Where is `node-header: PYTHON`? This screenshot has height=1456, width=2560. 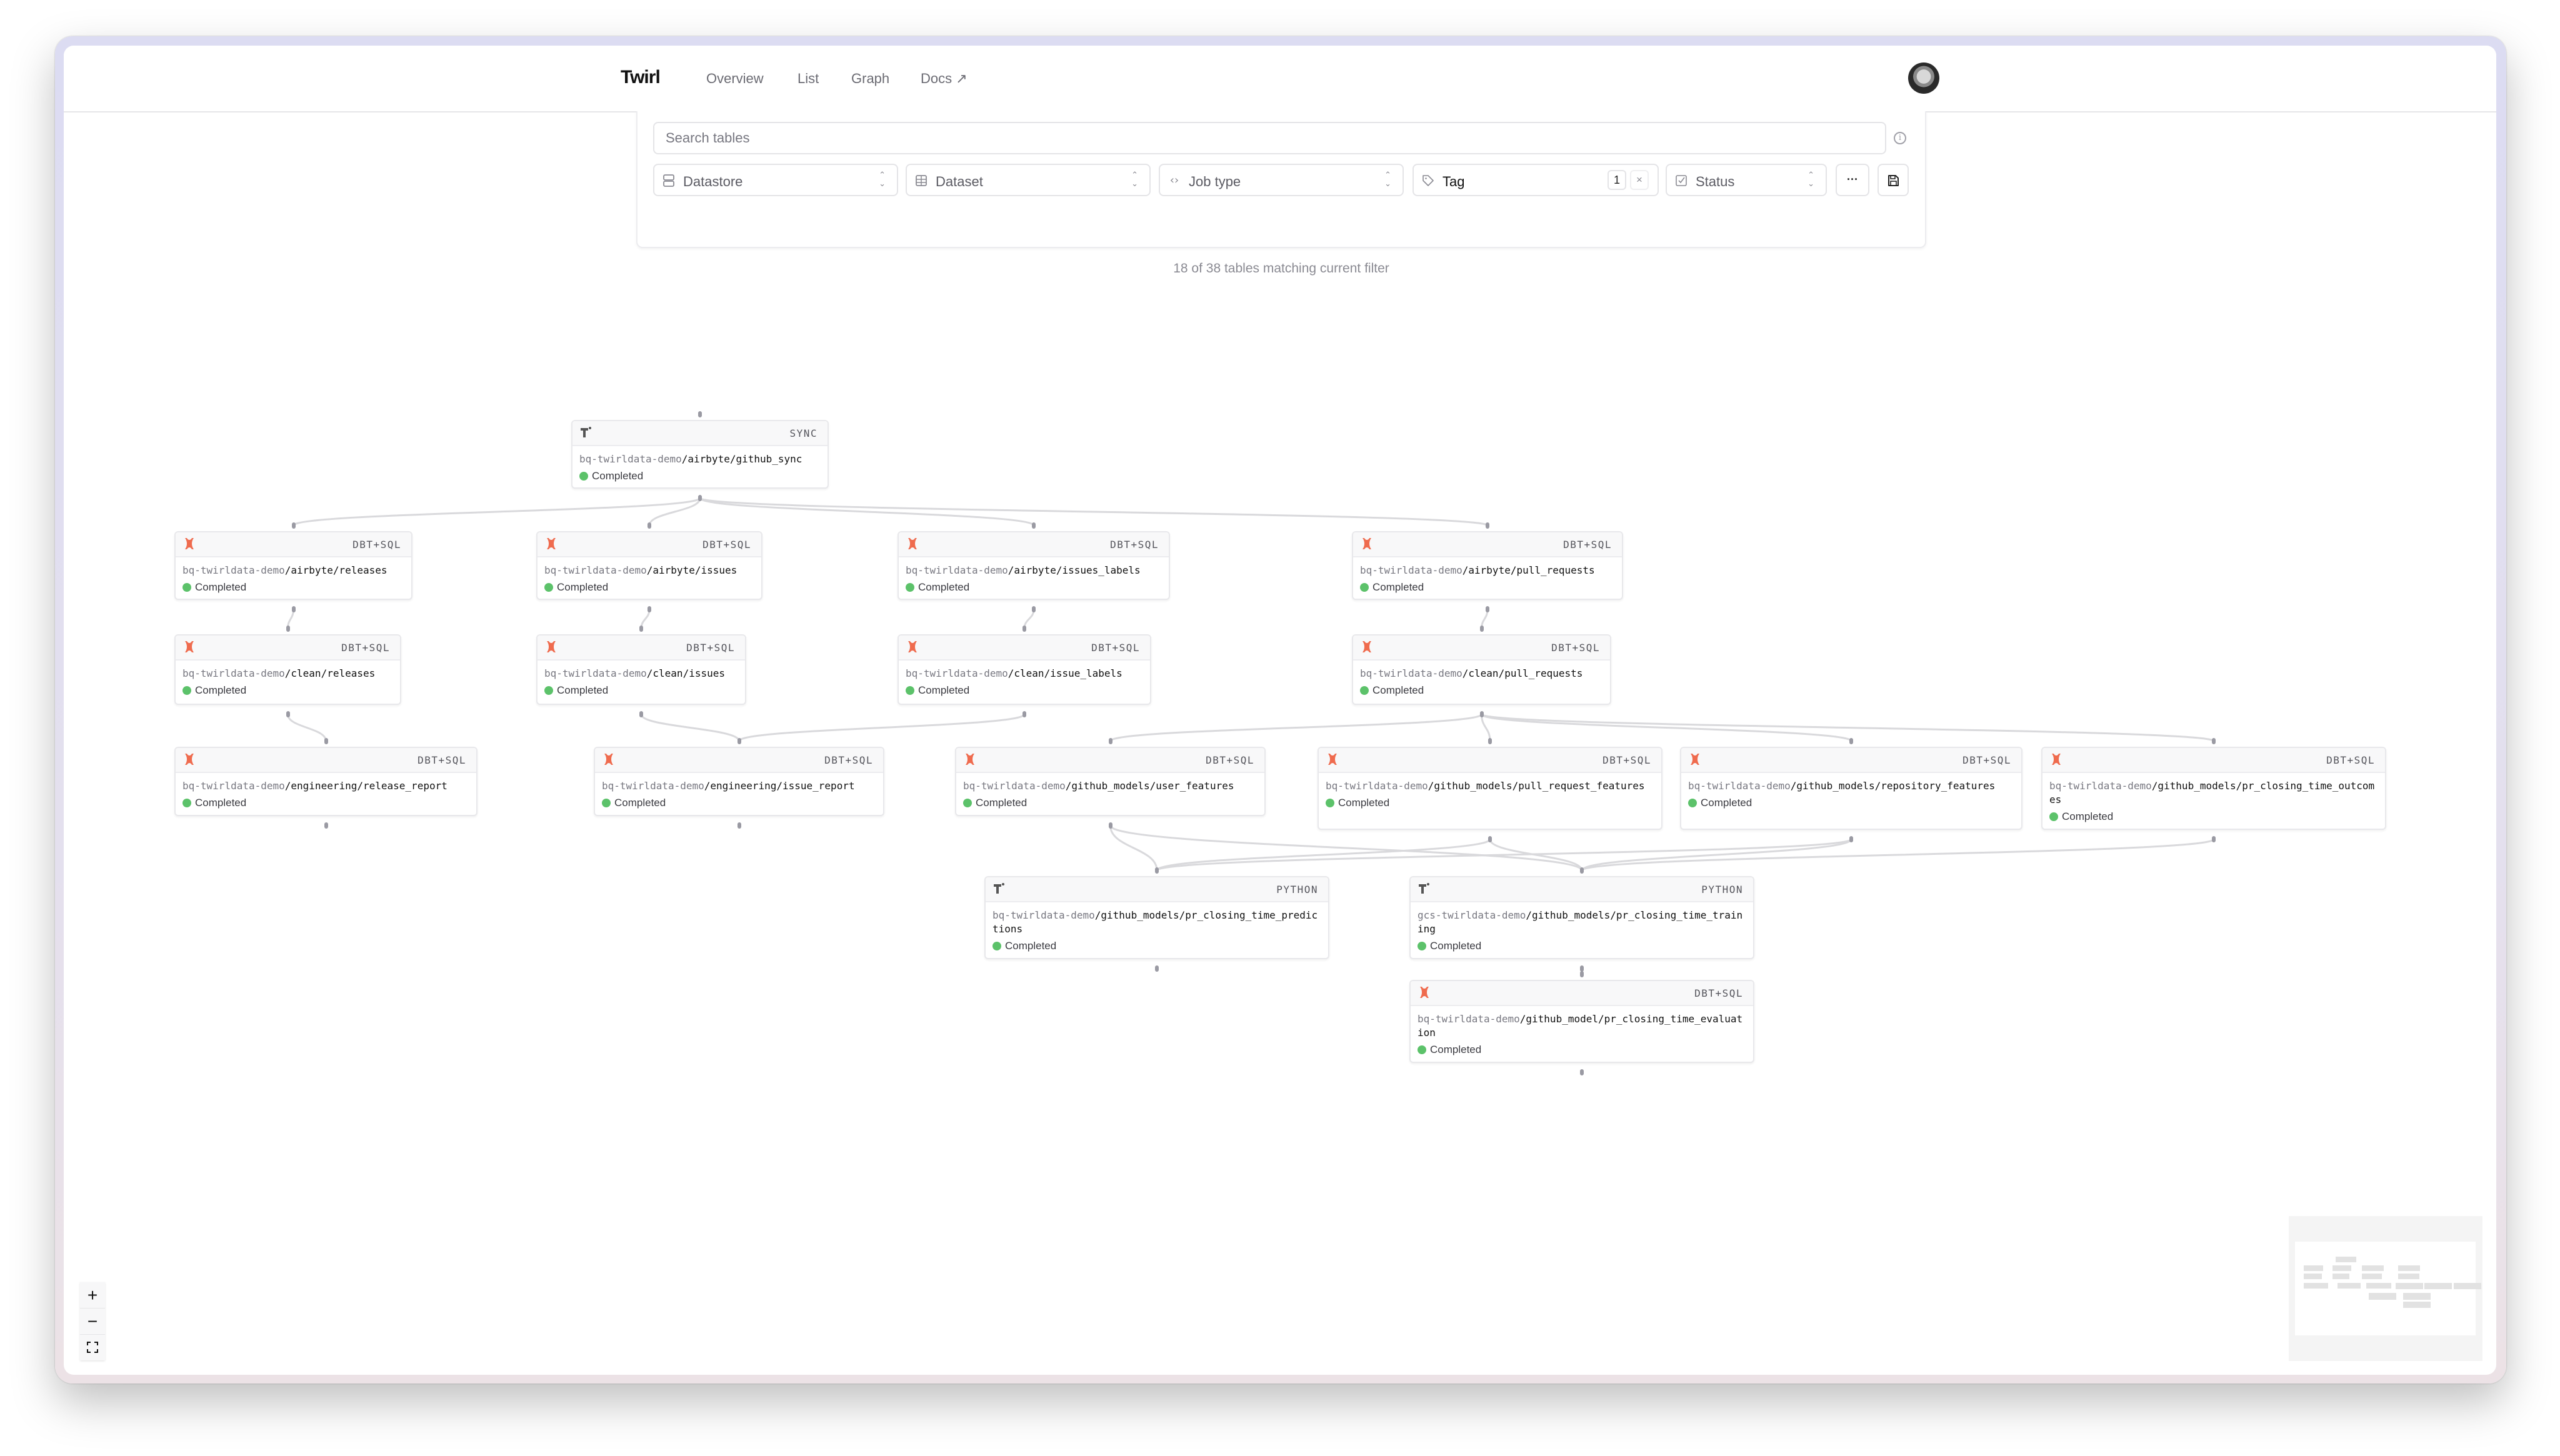 node-header: PYTHON is located at coordinates (1157, 890).